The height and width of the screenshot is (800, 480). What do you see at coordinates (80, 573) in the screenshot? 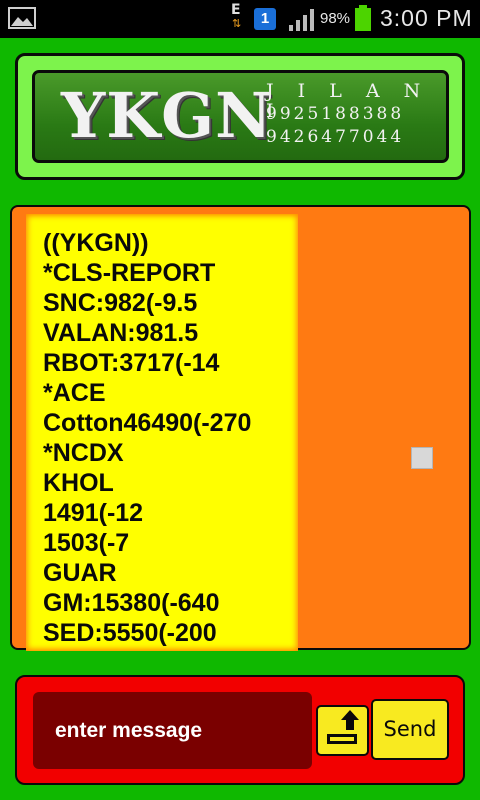
I see `message-line: GUAR` at bounding box center [80, 573].